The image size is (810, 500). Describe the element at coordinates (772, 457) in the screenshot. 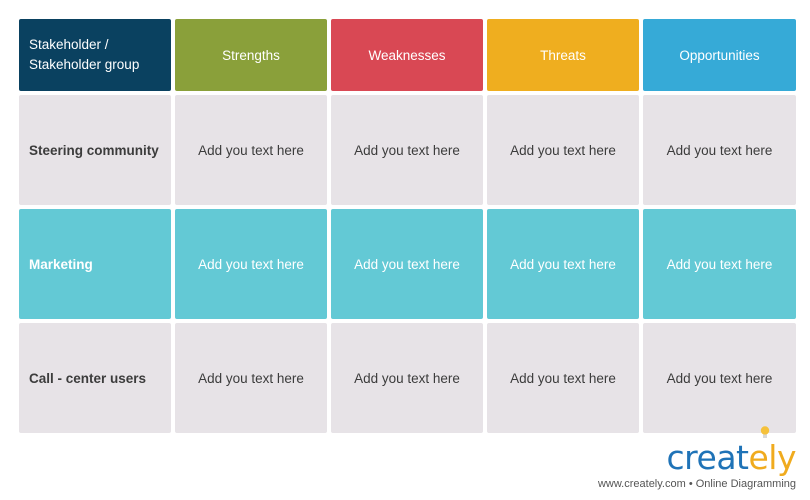

I see `logo-accent: ely` at that location.